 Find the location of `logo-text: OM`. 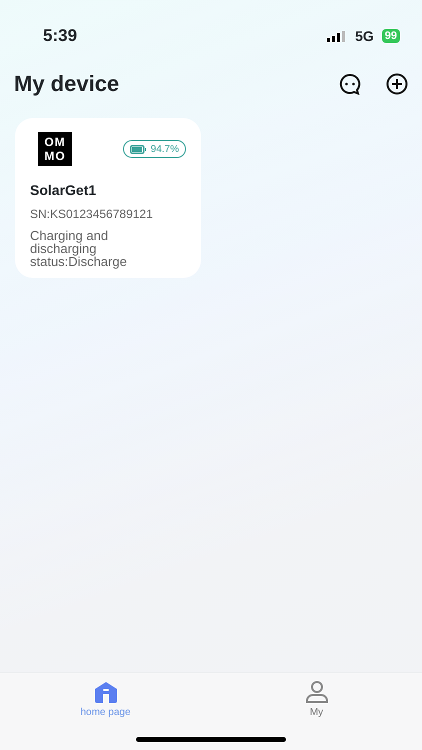

logo-text: OM is located at coordinates (55, 142).